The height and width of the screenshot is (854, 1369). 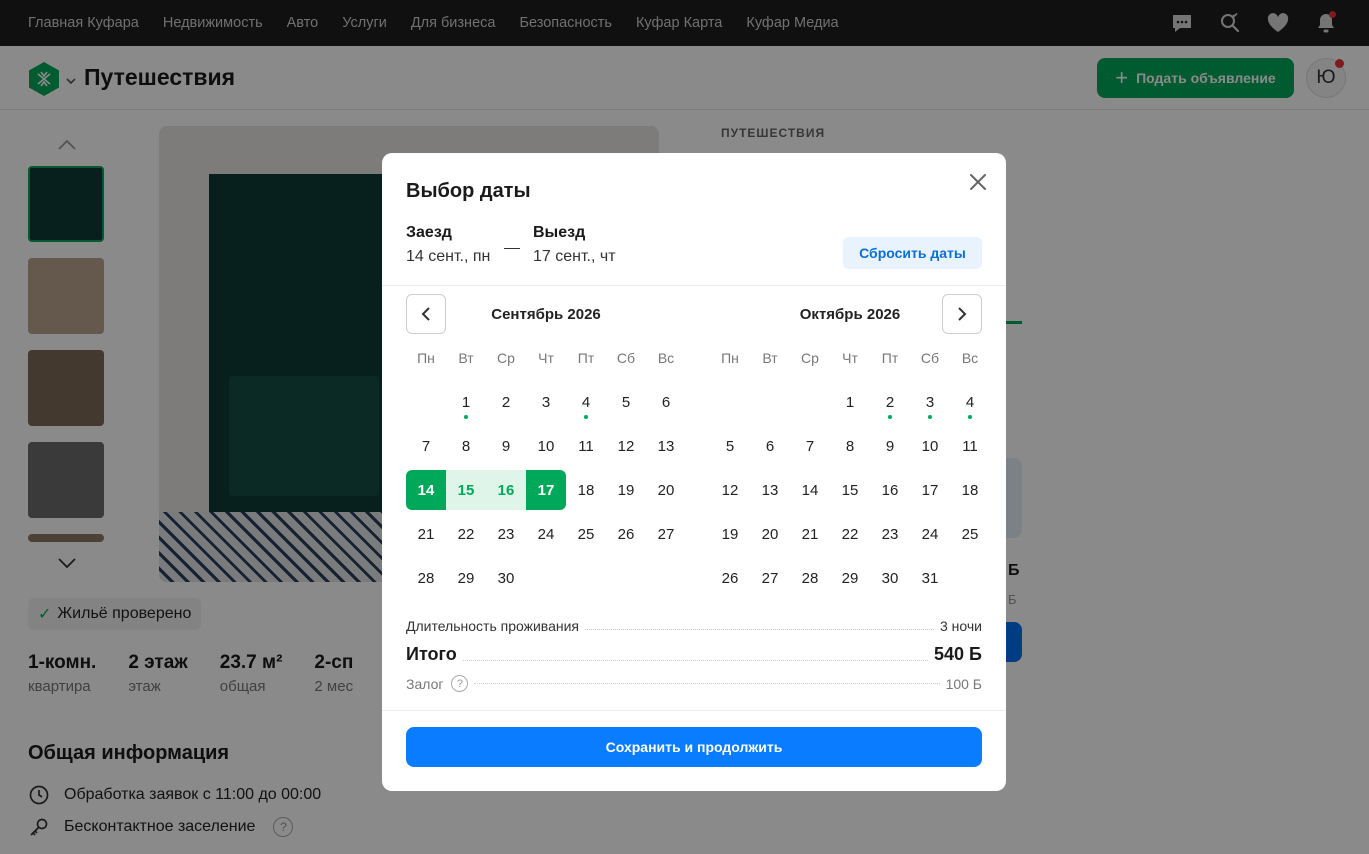 I want to click on total-value: 540 Б, so click(x=958, y=654).